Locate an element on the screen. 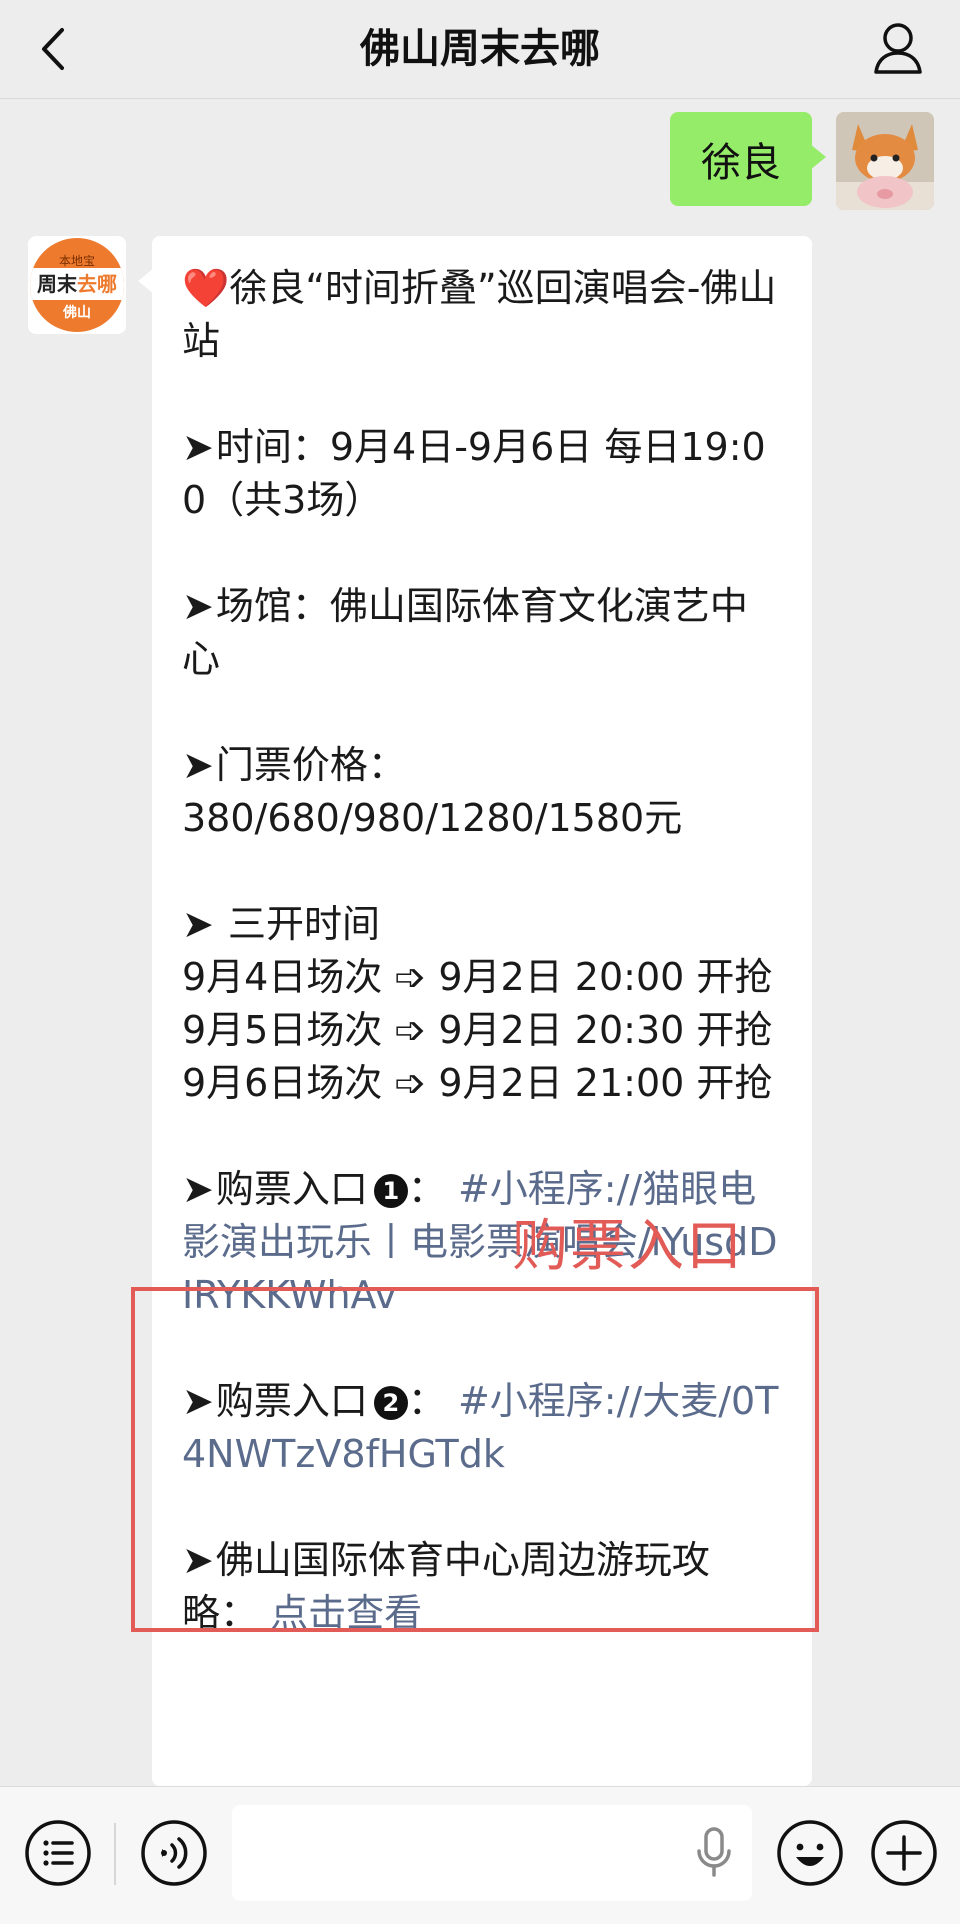 This screenshot has width=960, height=1924. sale-time-2: 9月5日场次 ➩ 9月2日 20:30 开抢 is located at coordinates (477, 1030).